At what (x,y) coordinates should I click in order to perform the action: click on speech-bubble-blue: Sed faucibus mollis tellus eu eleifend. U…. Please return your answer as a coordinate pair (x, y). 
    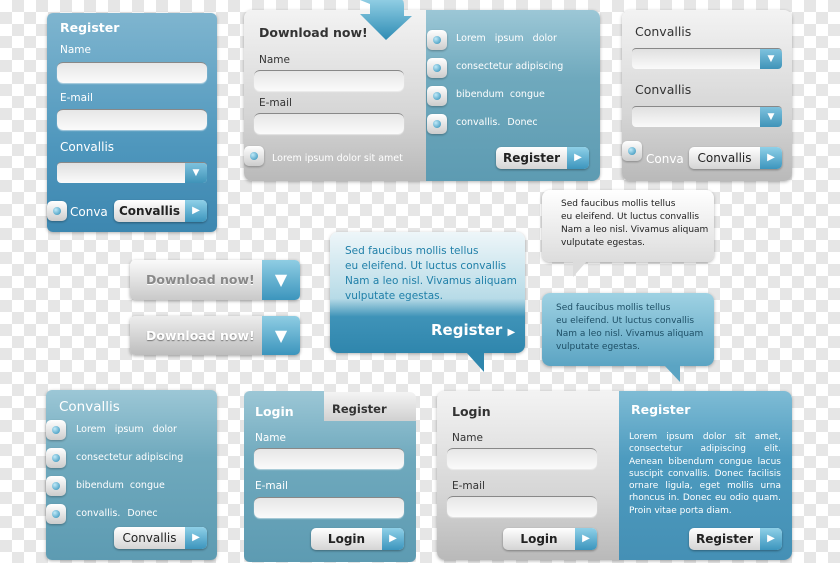
    Looking at the image, I should click on (628, 329).